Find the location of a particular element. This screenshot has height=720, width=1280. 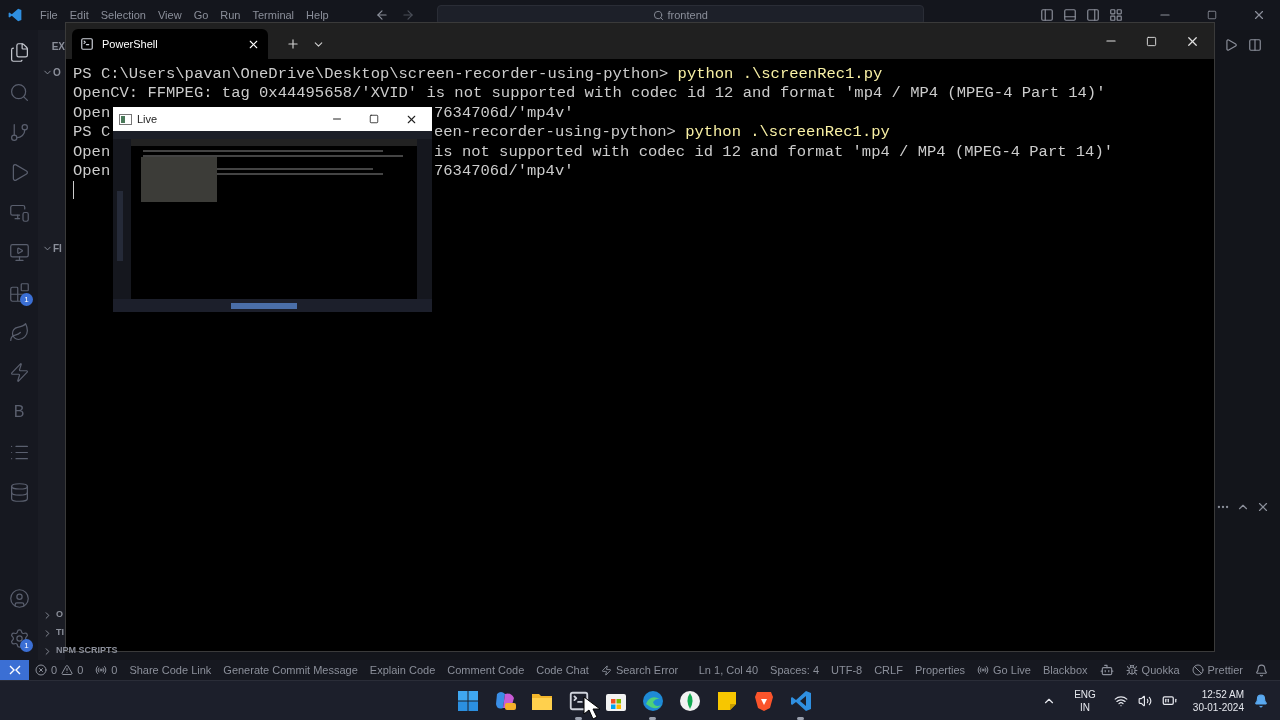

command-center: frontend is located at coordinates (680, 15).